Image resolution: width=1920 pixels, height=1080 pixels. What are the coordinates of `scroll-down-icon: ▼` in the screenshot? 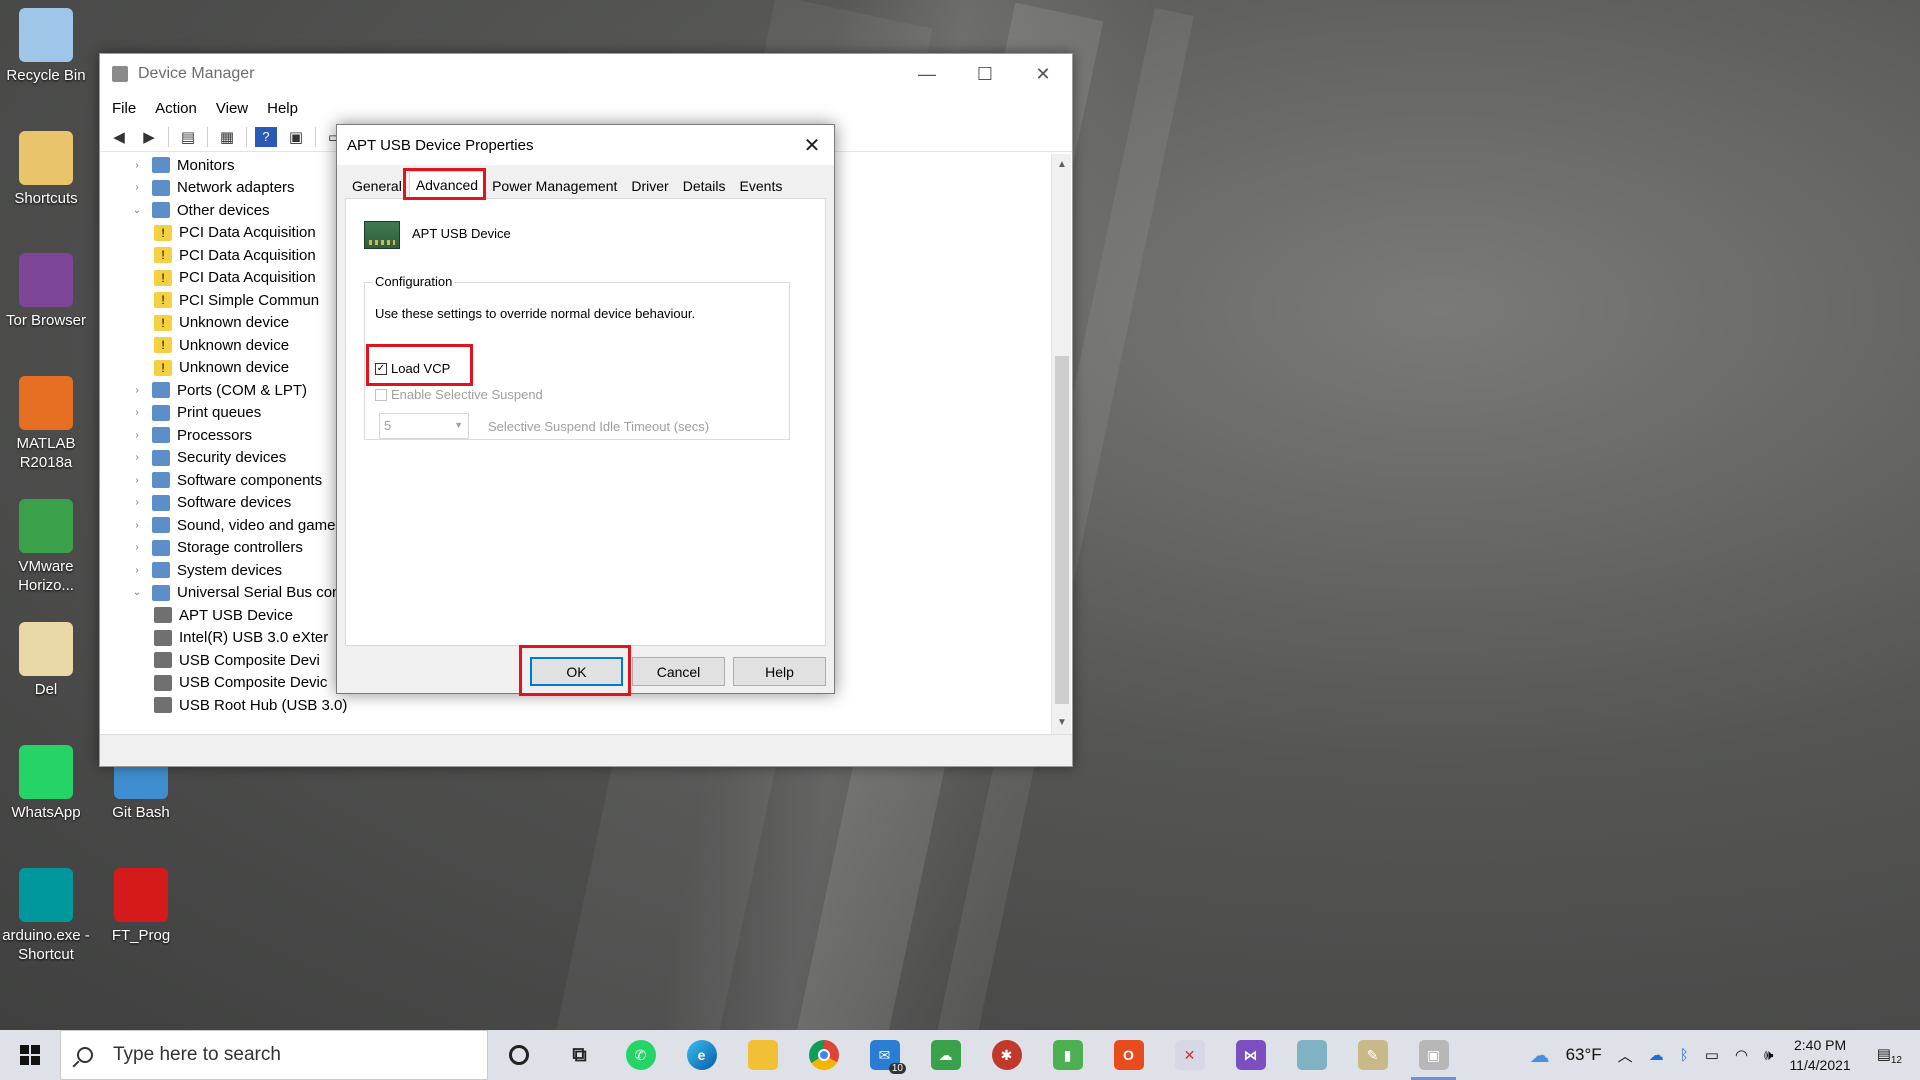 It's located at (1062, 723).